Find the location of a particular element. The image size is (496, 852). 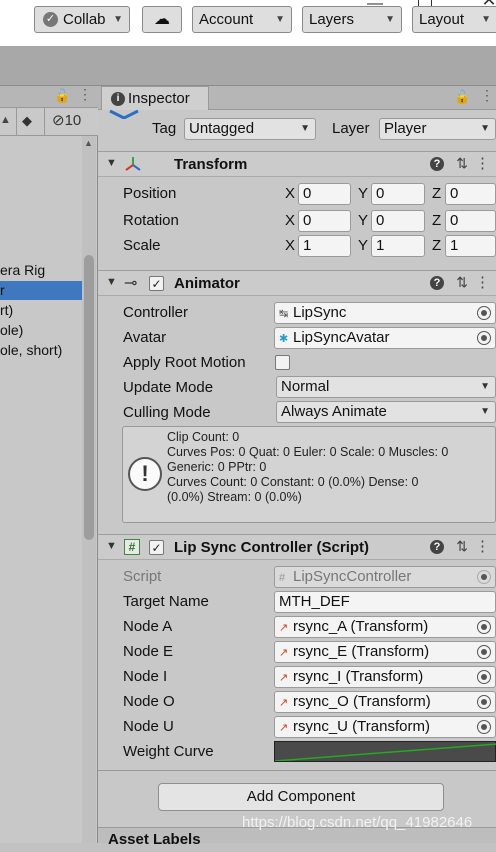

main-toolbar is located at coordinates (248, 66).